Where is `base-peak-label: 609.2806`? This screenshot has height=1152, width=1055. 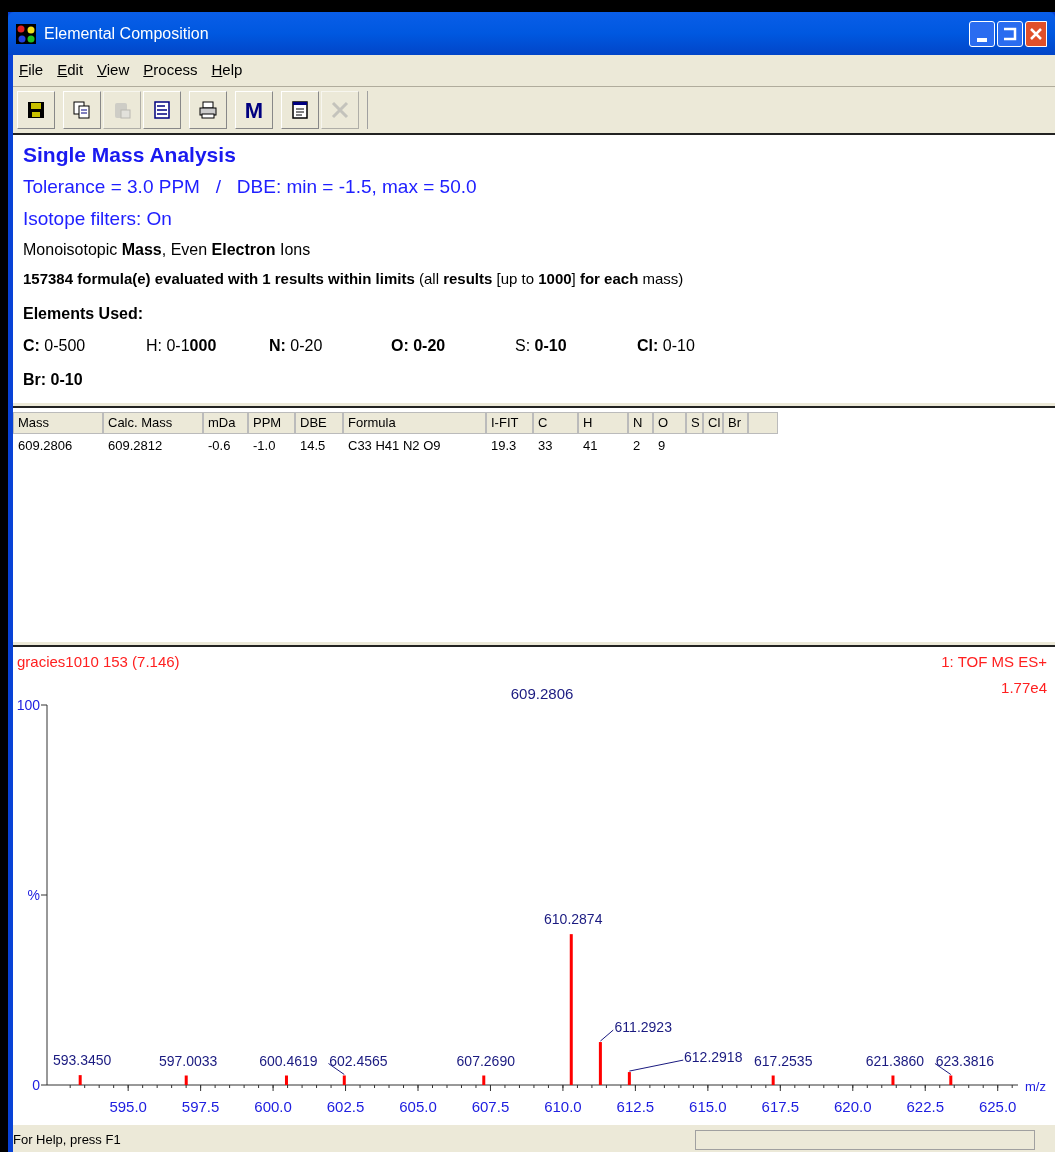 base-peak-label: 609.2806 is located at coordinates (542, 693).